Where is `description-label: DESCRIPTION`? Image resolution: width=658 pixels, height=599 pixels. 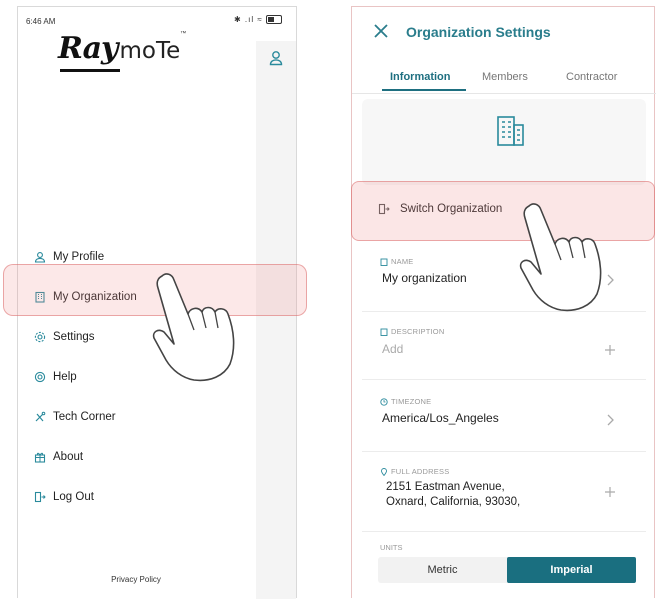
description-label: DESCRIPTION is located at coordinates (418, 331).